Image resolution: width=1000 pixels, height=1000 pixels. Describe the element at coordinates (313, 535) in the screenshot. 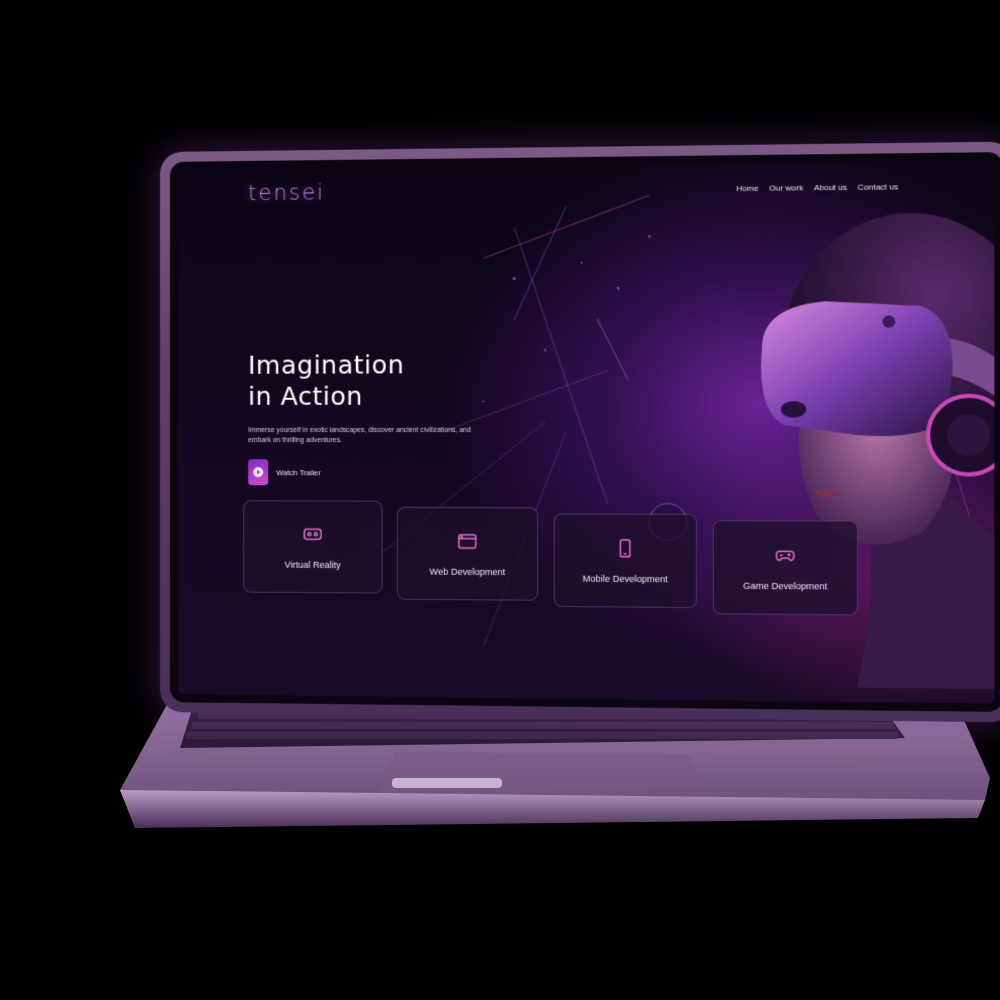

I see `vr-headset-icon` at that location.